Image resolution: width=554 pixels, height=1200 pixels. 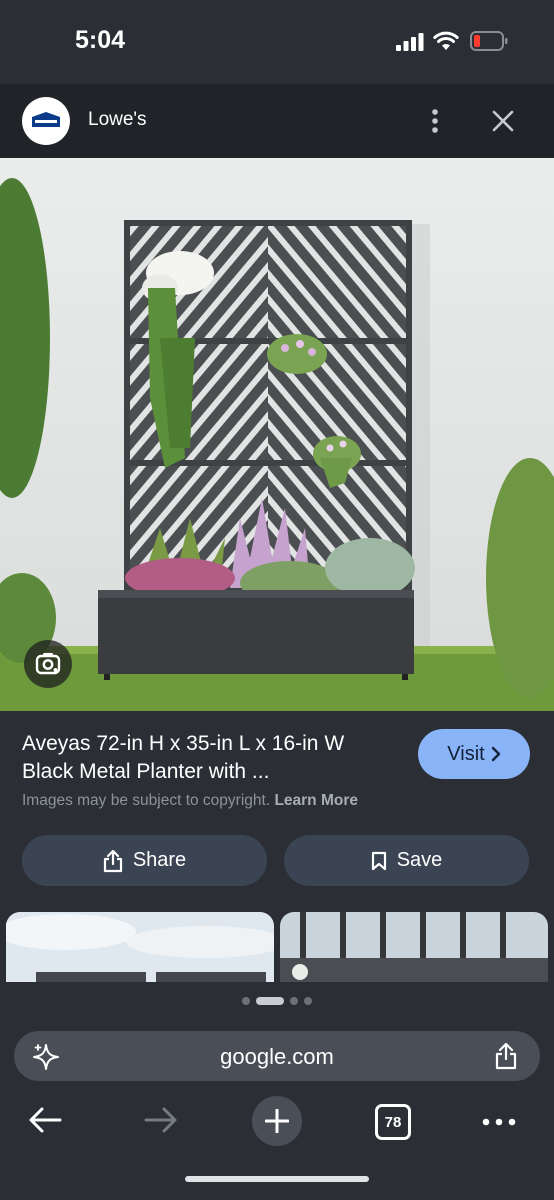 I want to click on browser-toolbar: 78, so click(x=277, y=1124).